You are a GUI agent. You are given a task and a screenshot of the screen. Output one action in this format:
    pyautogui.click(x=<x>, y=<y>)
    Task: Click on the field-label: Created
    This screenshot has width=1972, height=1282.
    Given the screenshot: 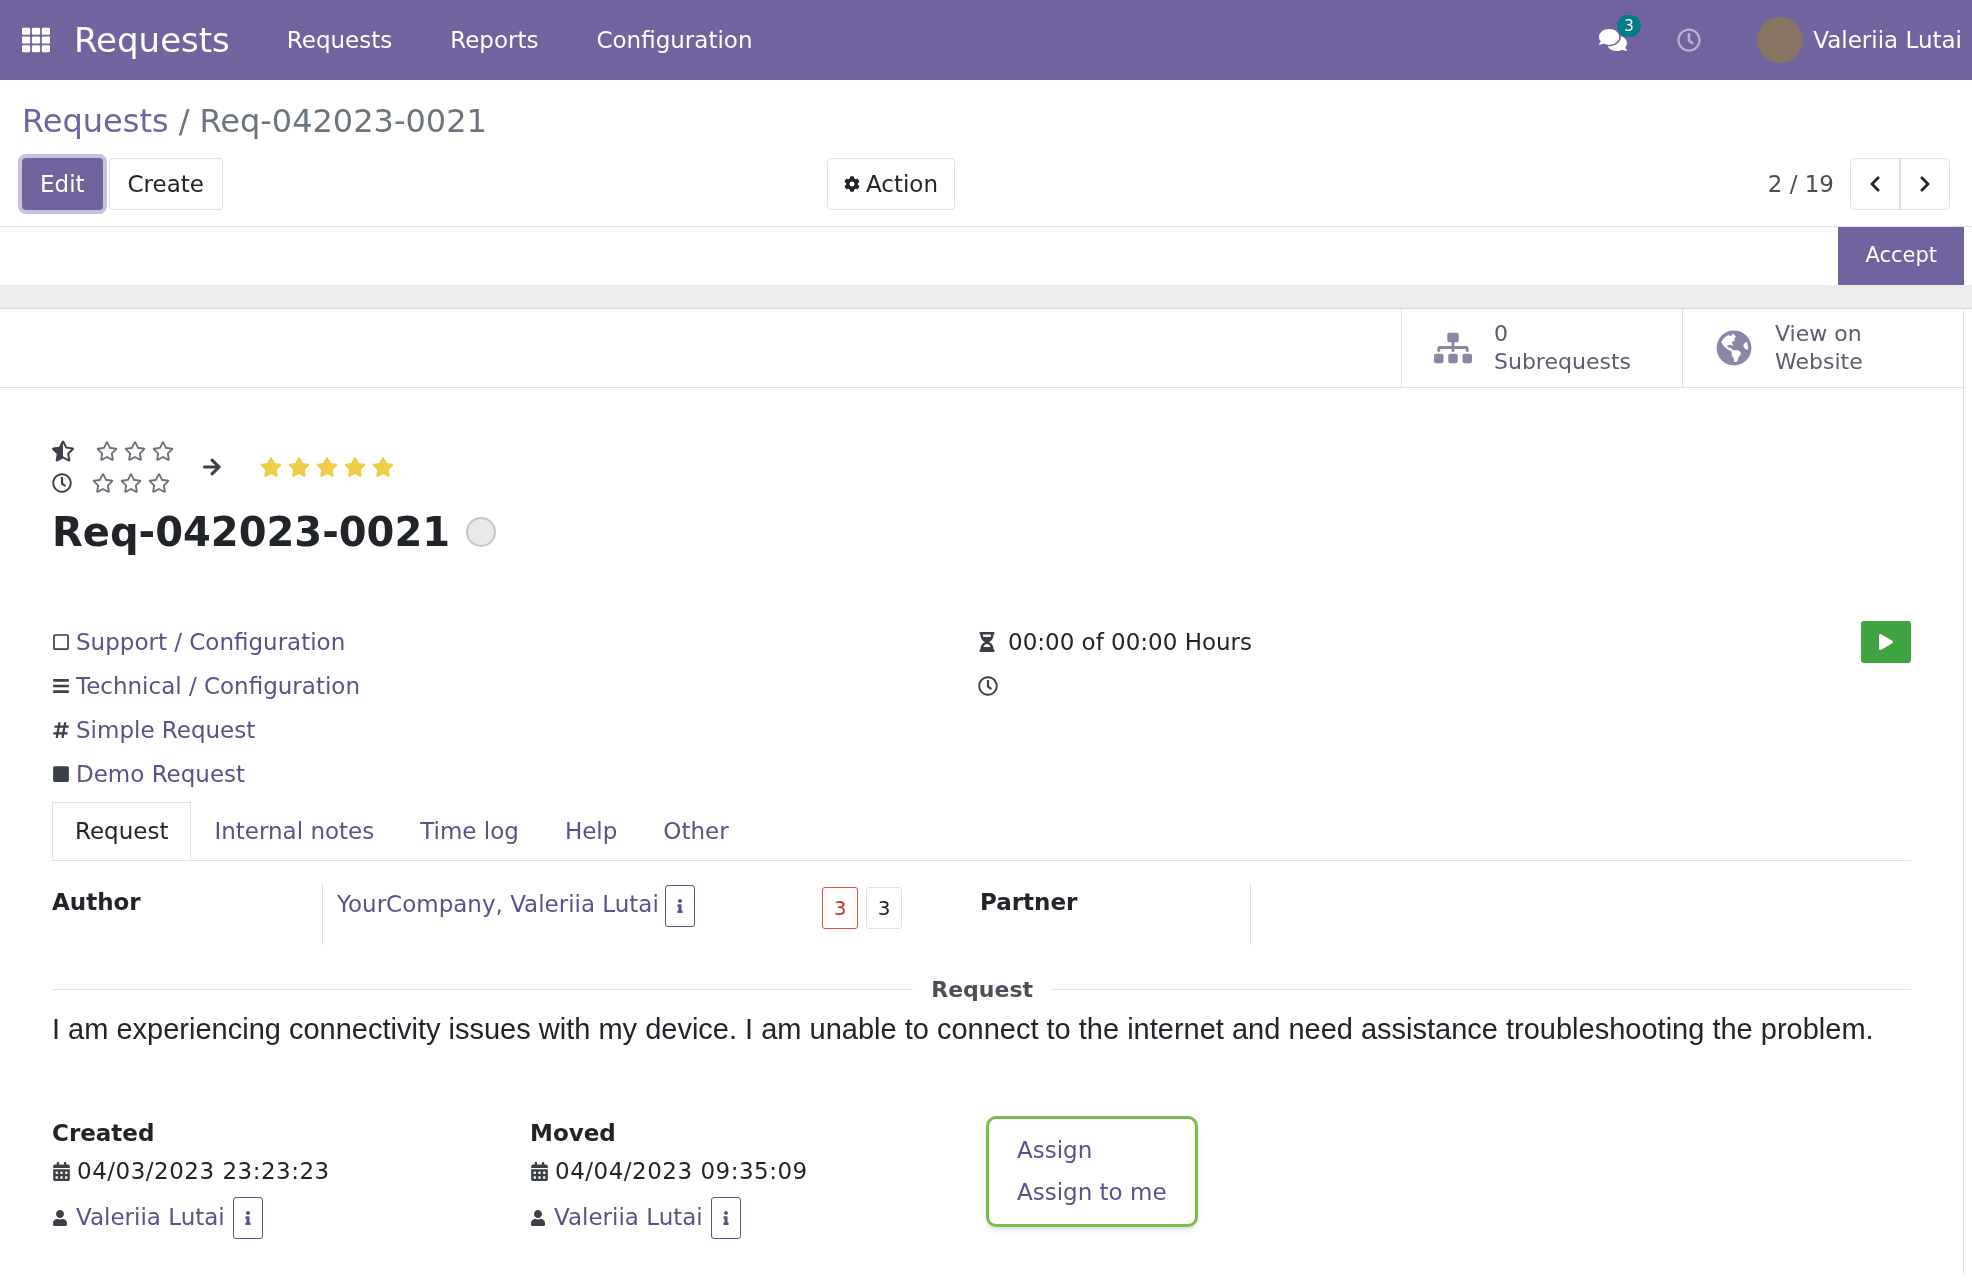 What is the action you would take?
    pyautogui.click(x=104, y=1133)
    